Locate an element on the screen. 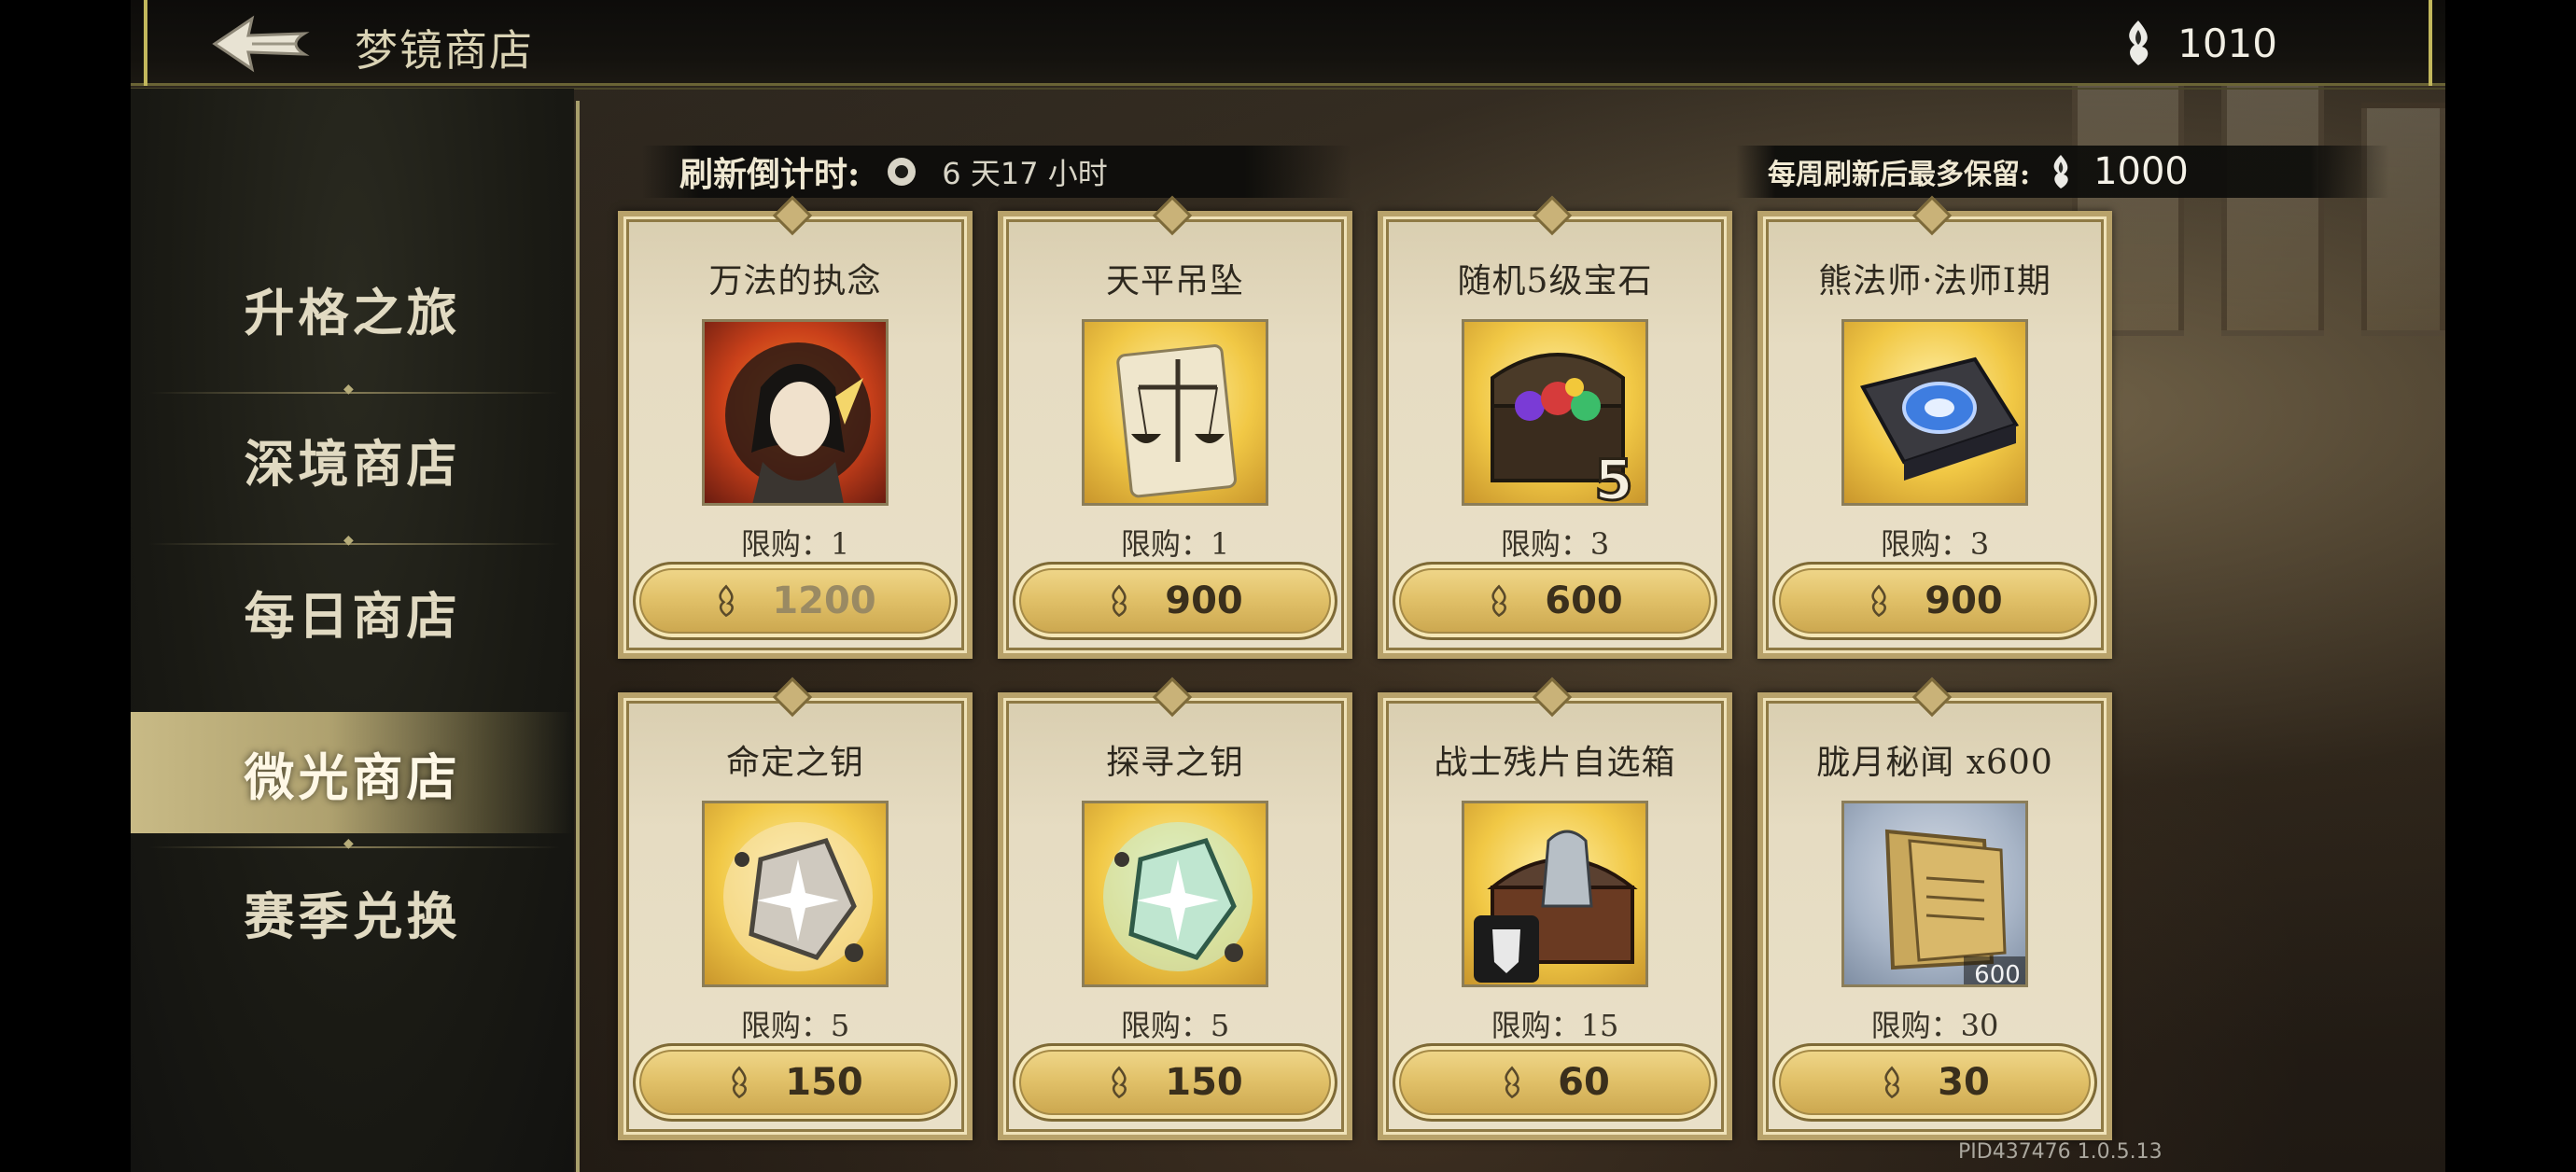  scroll-document-icon: 600 is located at coordinates (1935, 894).